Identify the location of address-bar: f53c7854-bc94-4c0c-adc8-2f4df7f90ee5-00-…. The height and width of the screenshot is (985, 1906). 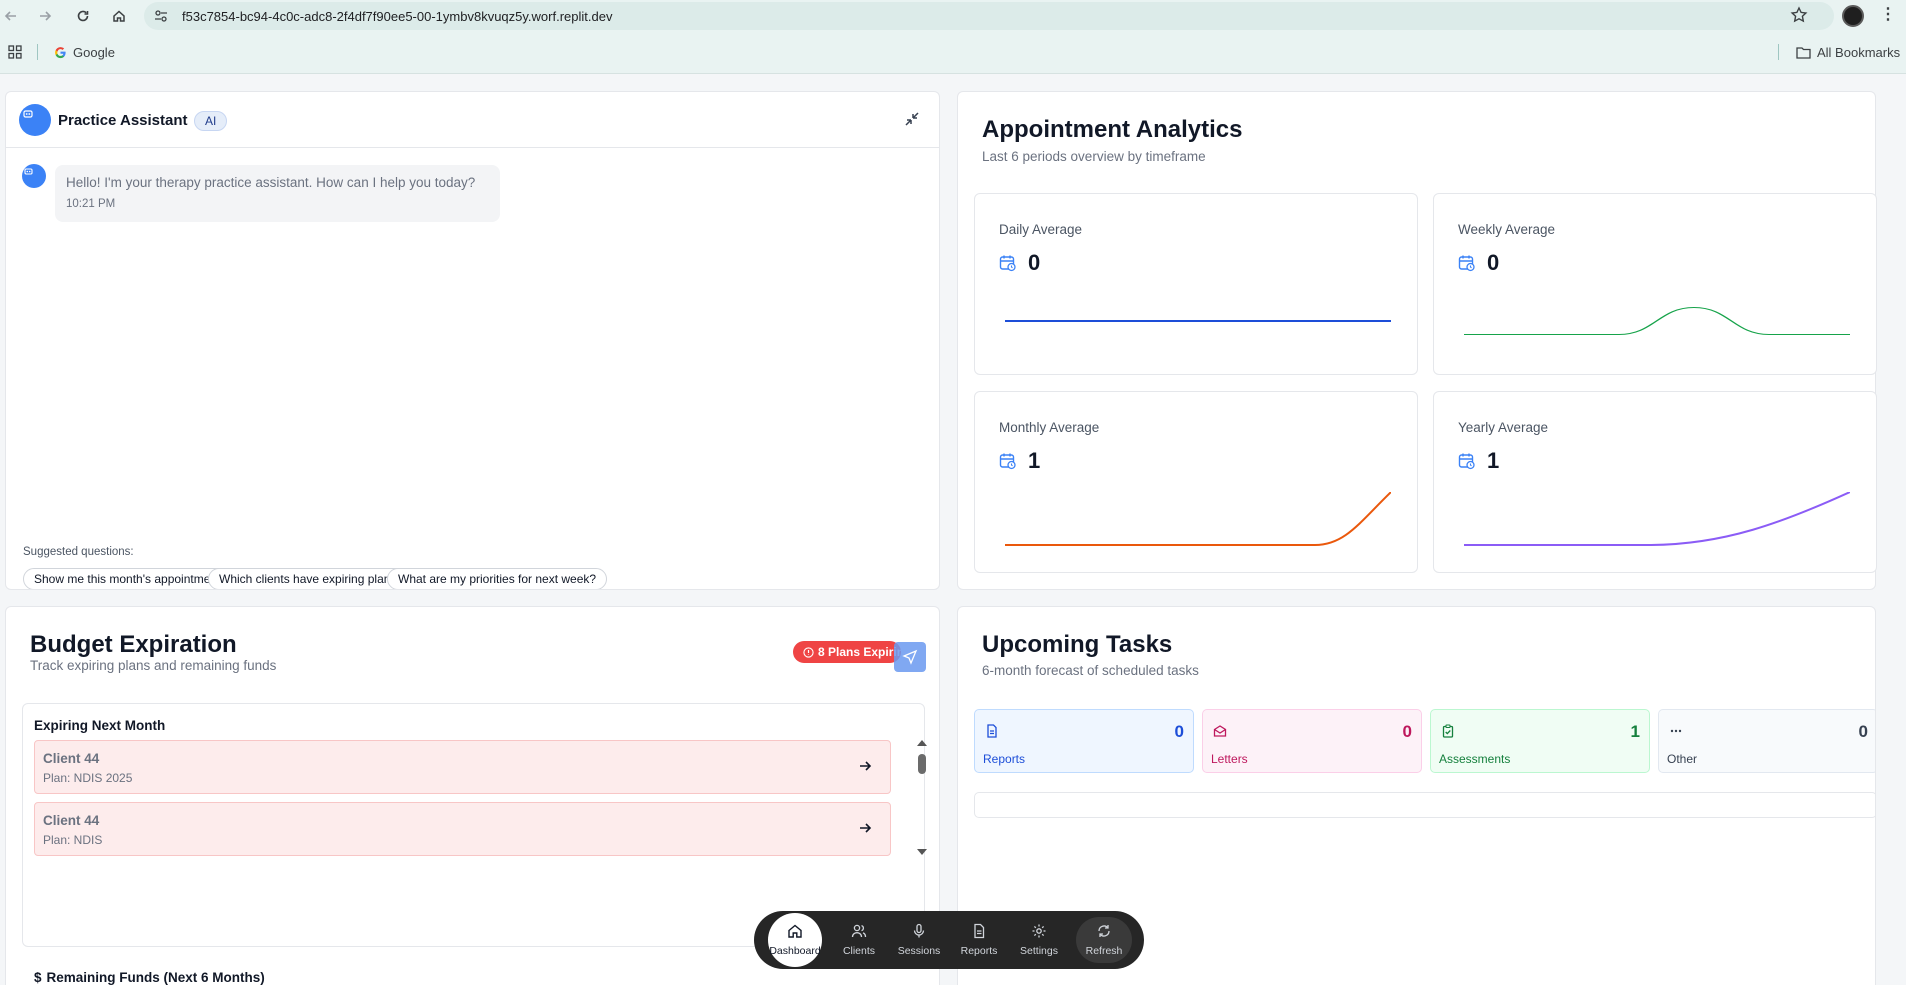
(989, 16).